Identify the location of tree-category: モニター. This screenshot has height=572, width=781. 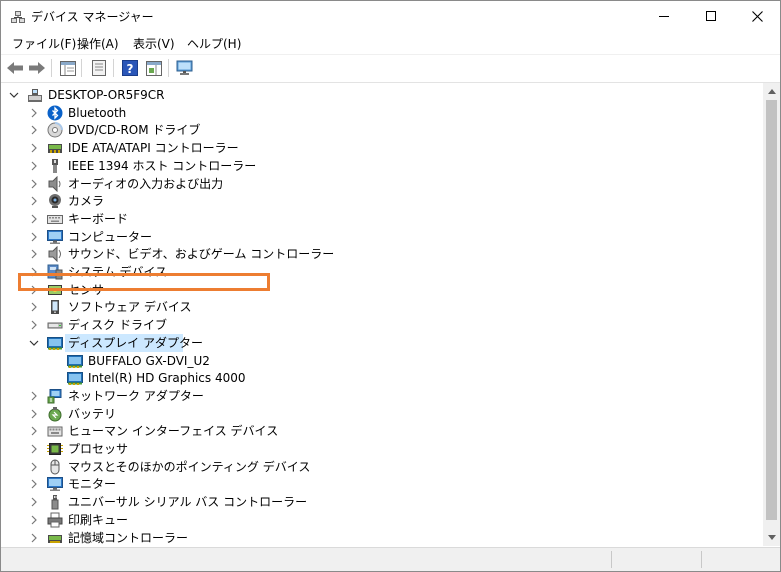
(381, 484).